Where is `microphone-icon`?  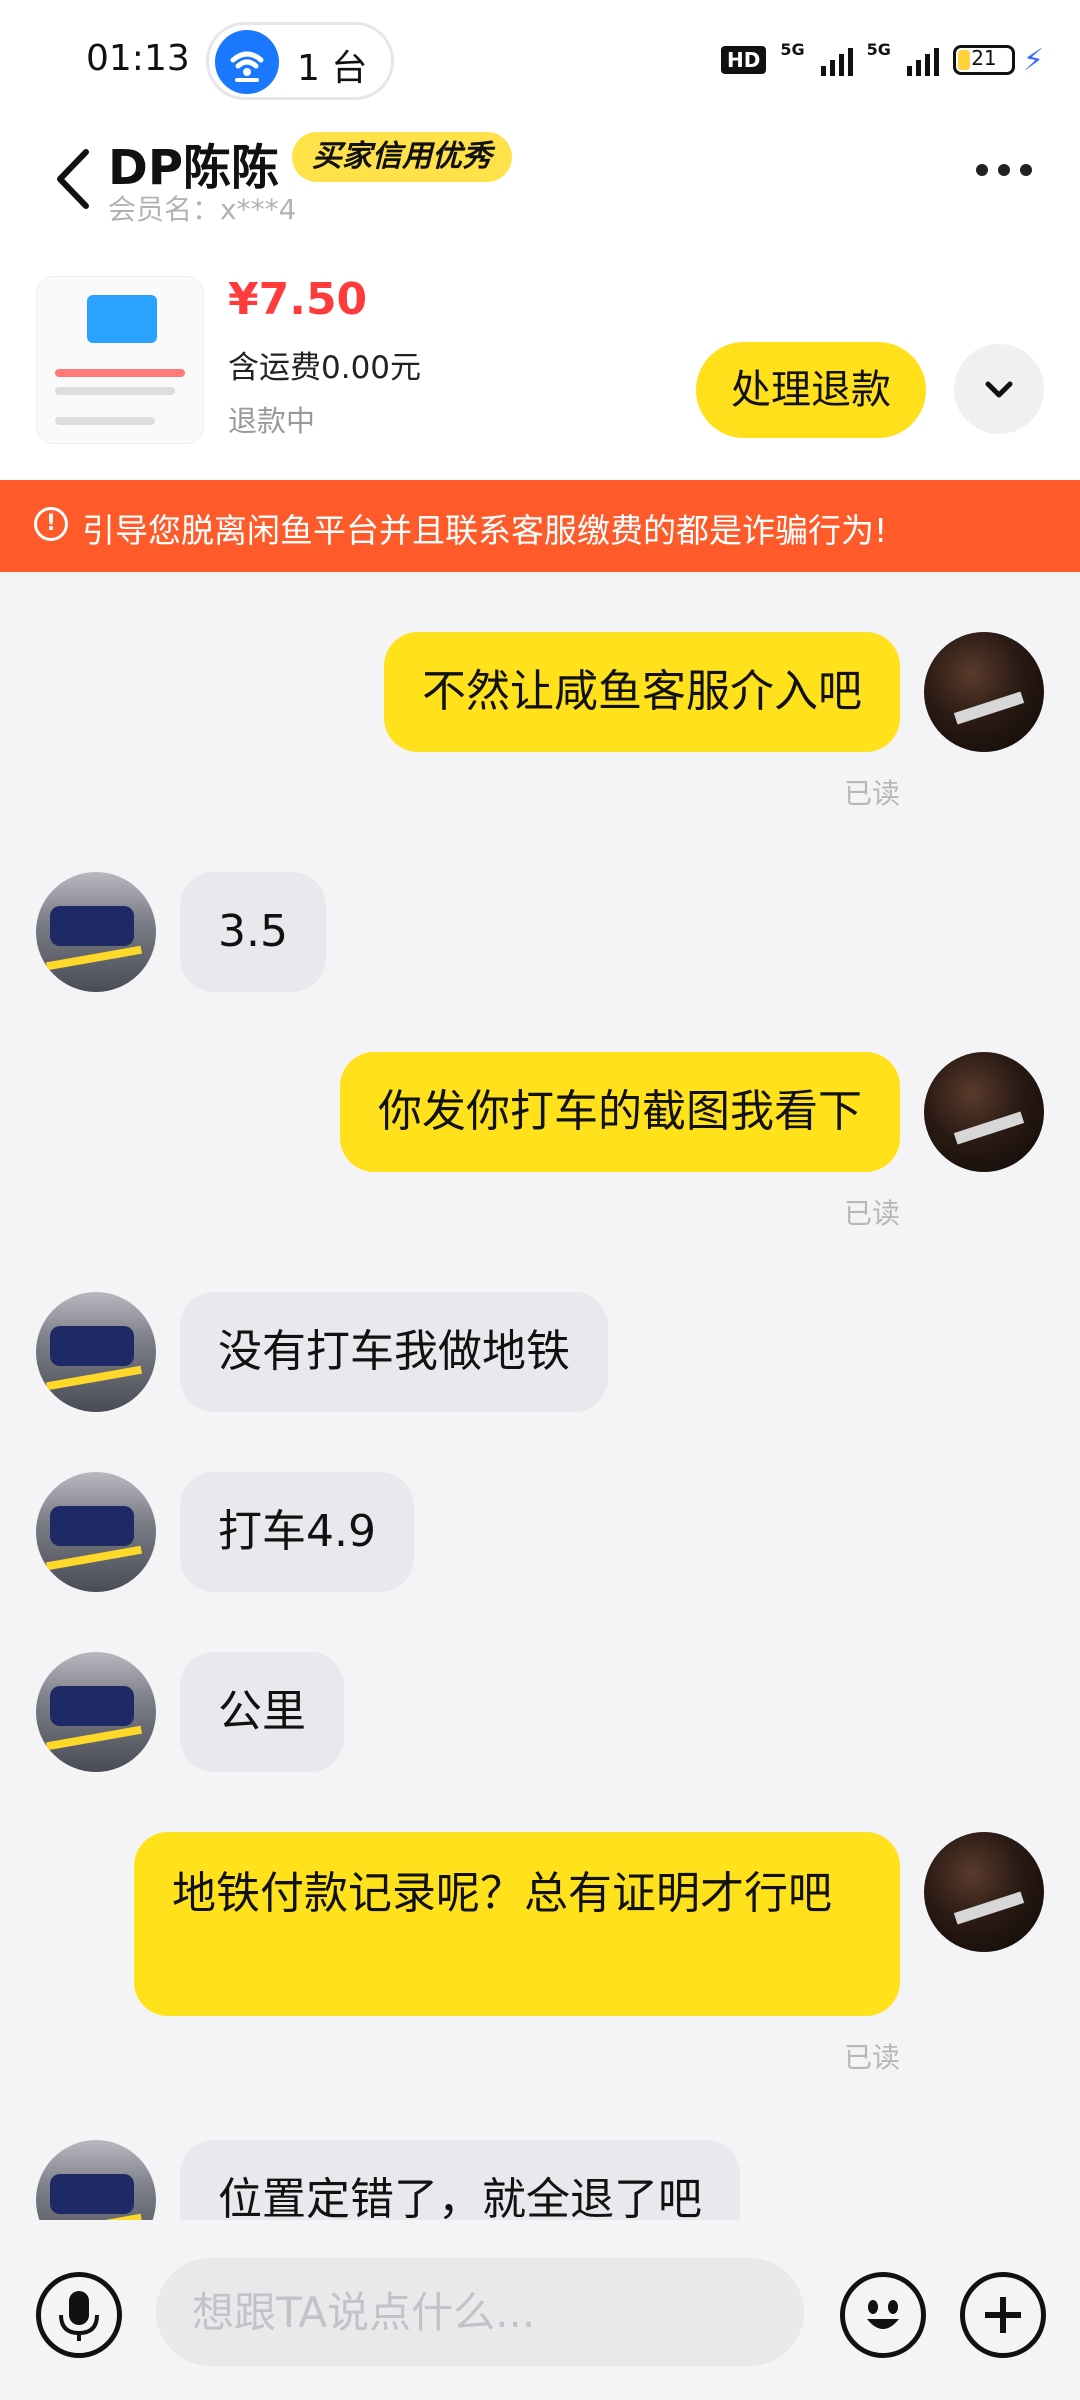 microphone-icon is located at coordinates (79, 2316).